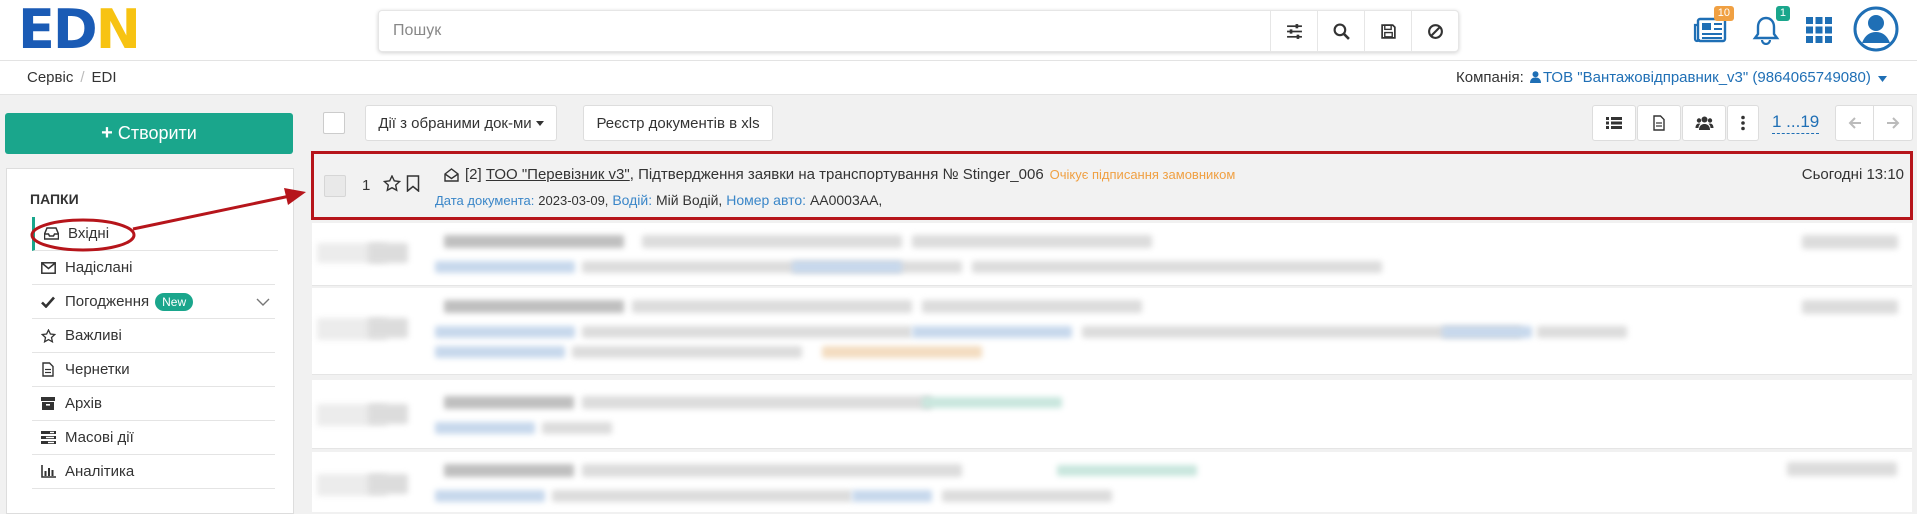 The height and width of the screenshot is (514, 1917). Describe the element at coordinates (1704, 123) in the screenshot. I see `group-view-button` at that location.